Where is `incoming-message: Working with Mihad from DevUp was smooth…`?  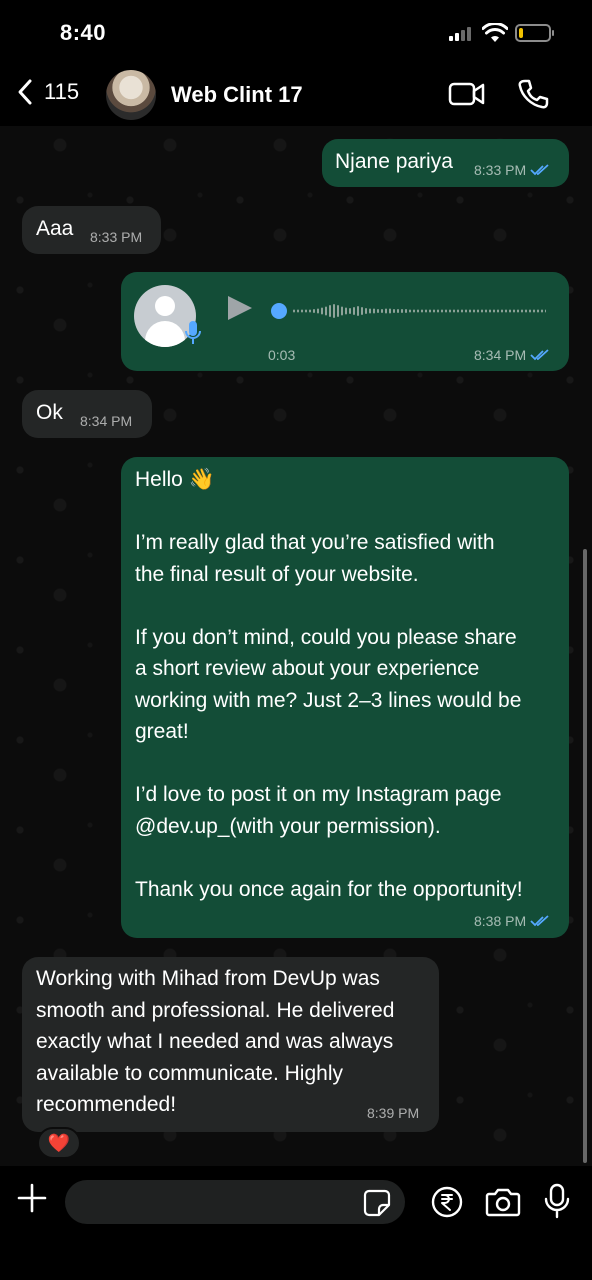 incoming-message: Working with Mihad from DevUp was smooth… is located at coordinates (230, 1044).